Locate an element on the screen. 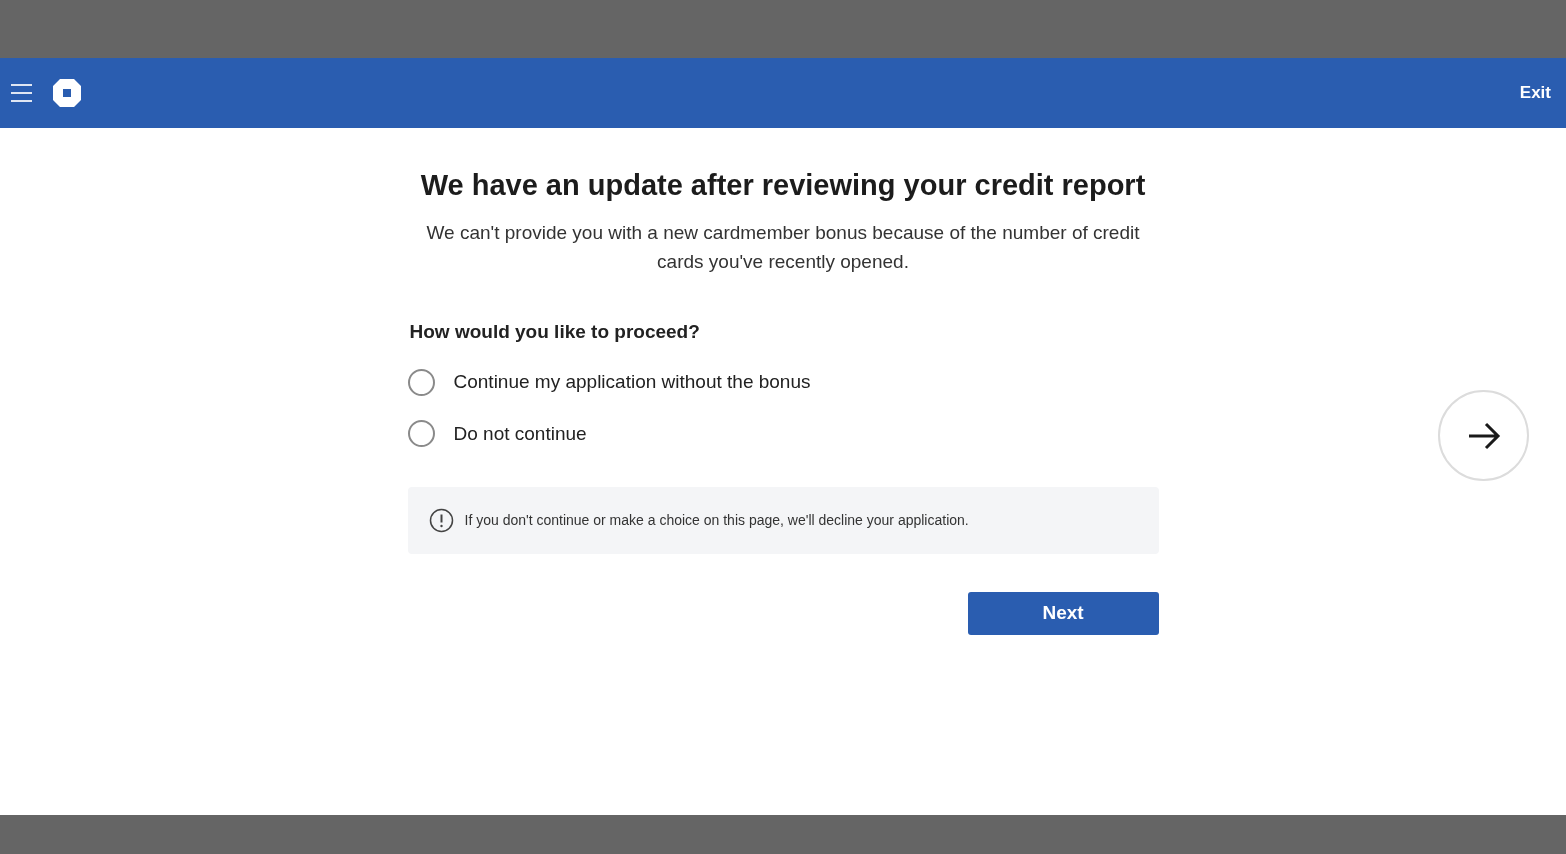 The image size is (1566, 854). page-title: We have an update after reviewing your credit report is located at coordinates (783, 185).